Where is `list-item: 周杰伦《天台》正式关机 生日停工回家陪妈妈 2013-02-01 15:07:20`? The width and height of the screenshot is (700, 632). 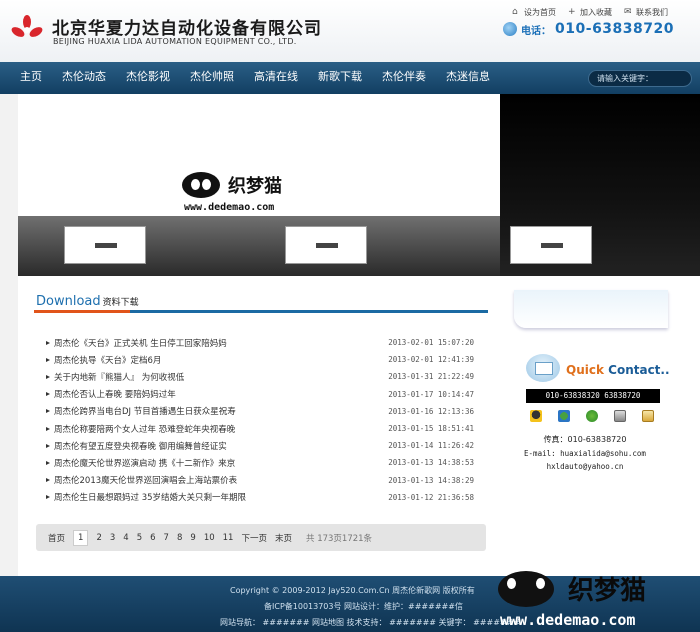 list-item: 周杰伦《天台》正式关机 生日停工回家陪妈妈 2013-02-01 15:07:20 is located at coordinates (260, 342).